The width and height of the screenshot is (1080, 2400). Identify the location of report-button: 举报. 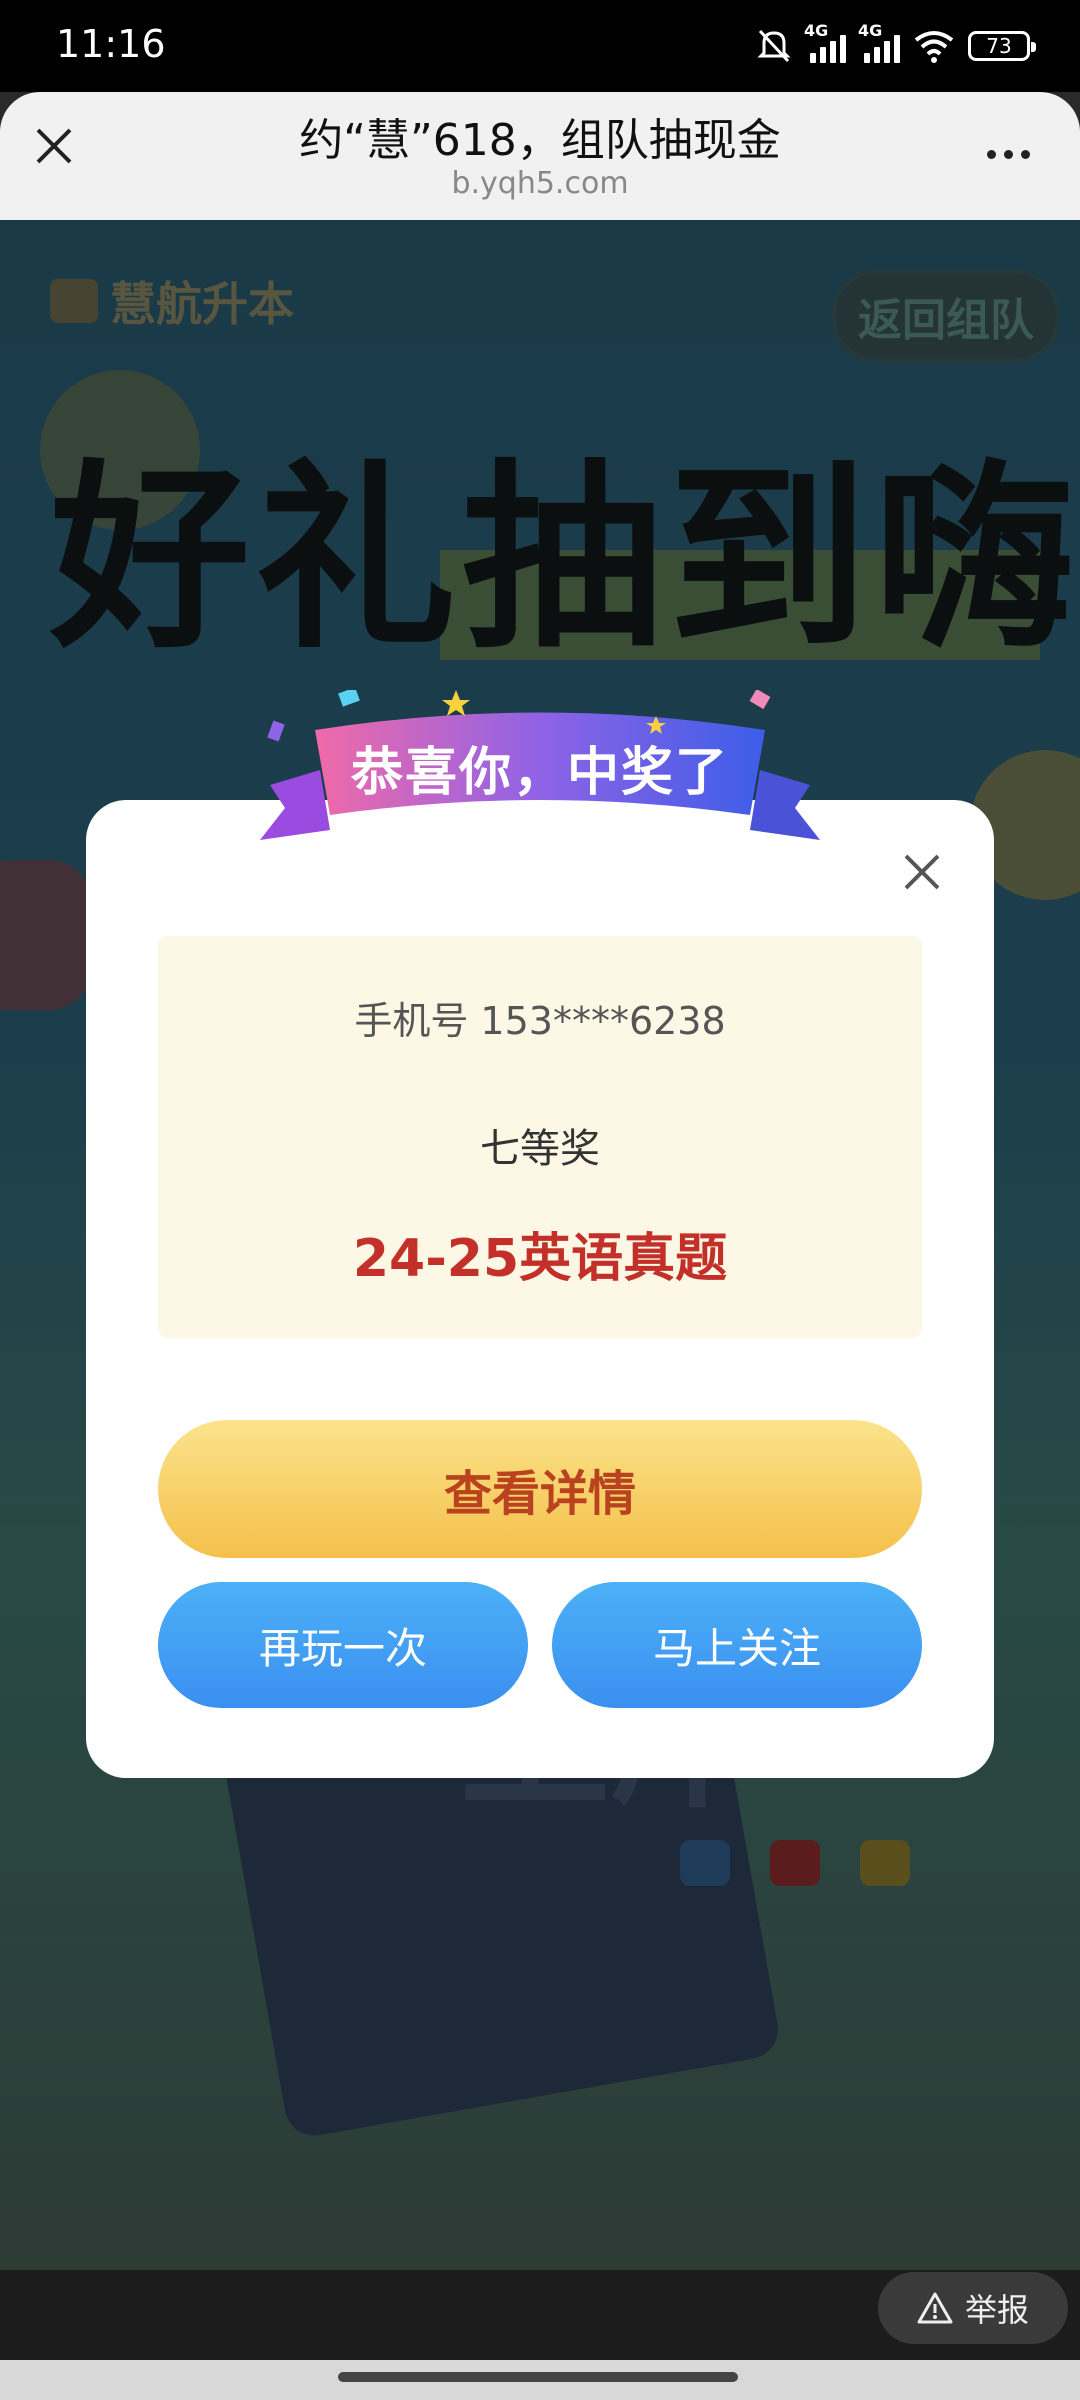
(973, 2308).